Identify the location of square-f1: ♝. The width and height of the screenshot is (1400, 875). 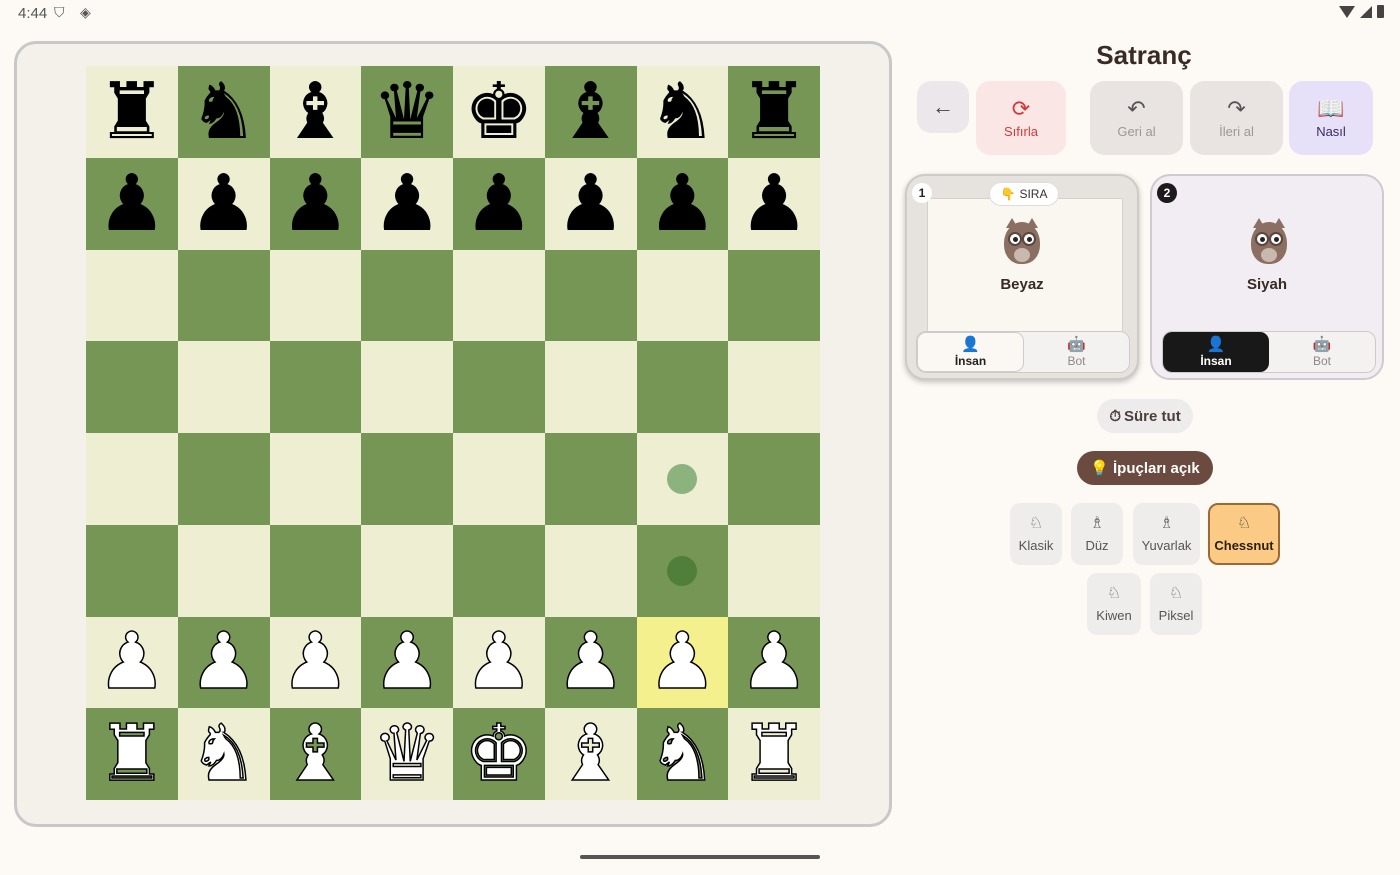
(590, 754).